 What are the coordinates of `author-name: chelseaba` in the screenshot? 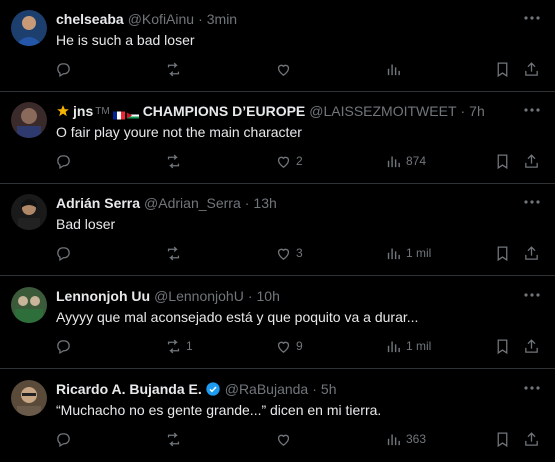 It's located at (90, 19).